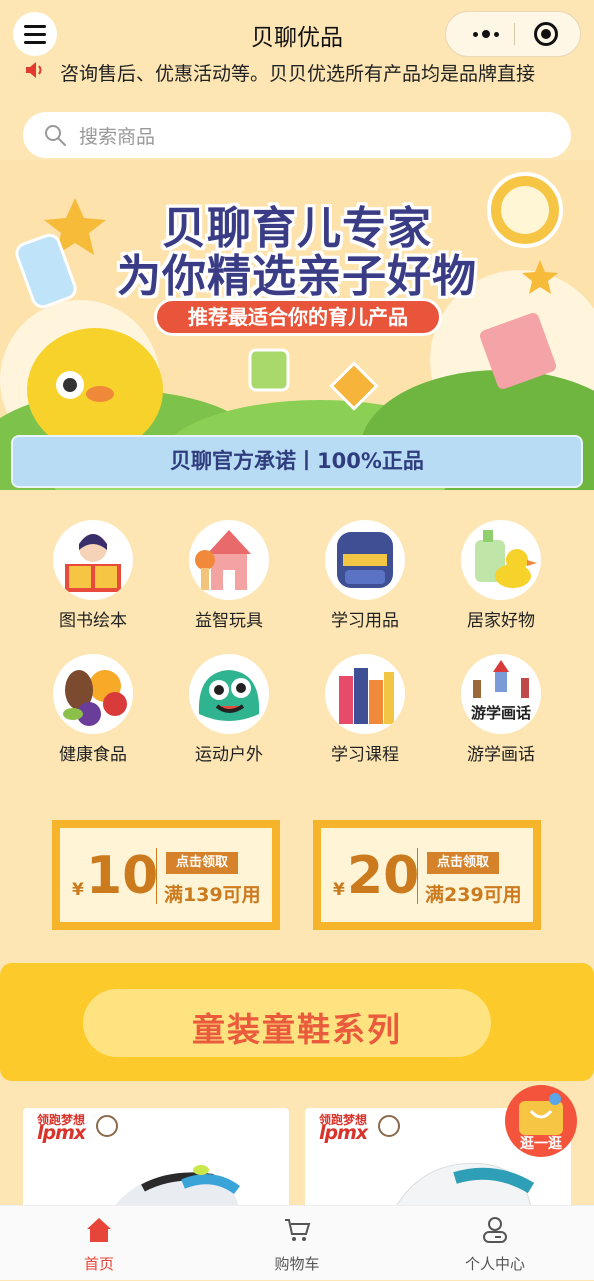 The height and width of the screenshot is (1281, 594). Describe the element at coordinates (365, 560) in the screenshot. I see `schoolbag-icon` at that location.